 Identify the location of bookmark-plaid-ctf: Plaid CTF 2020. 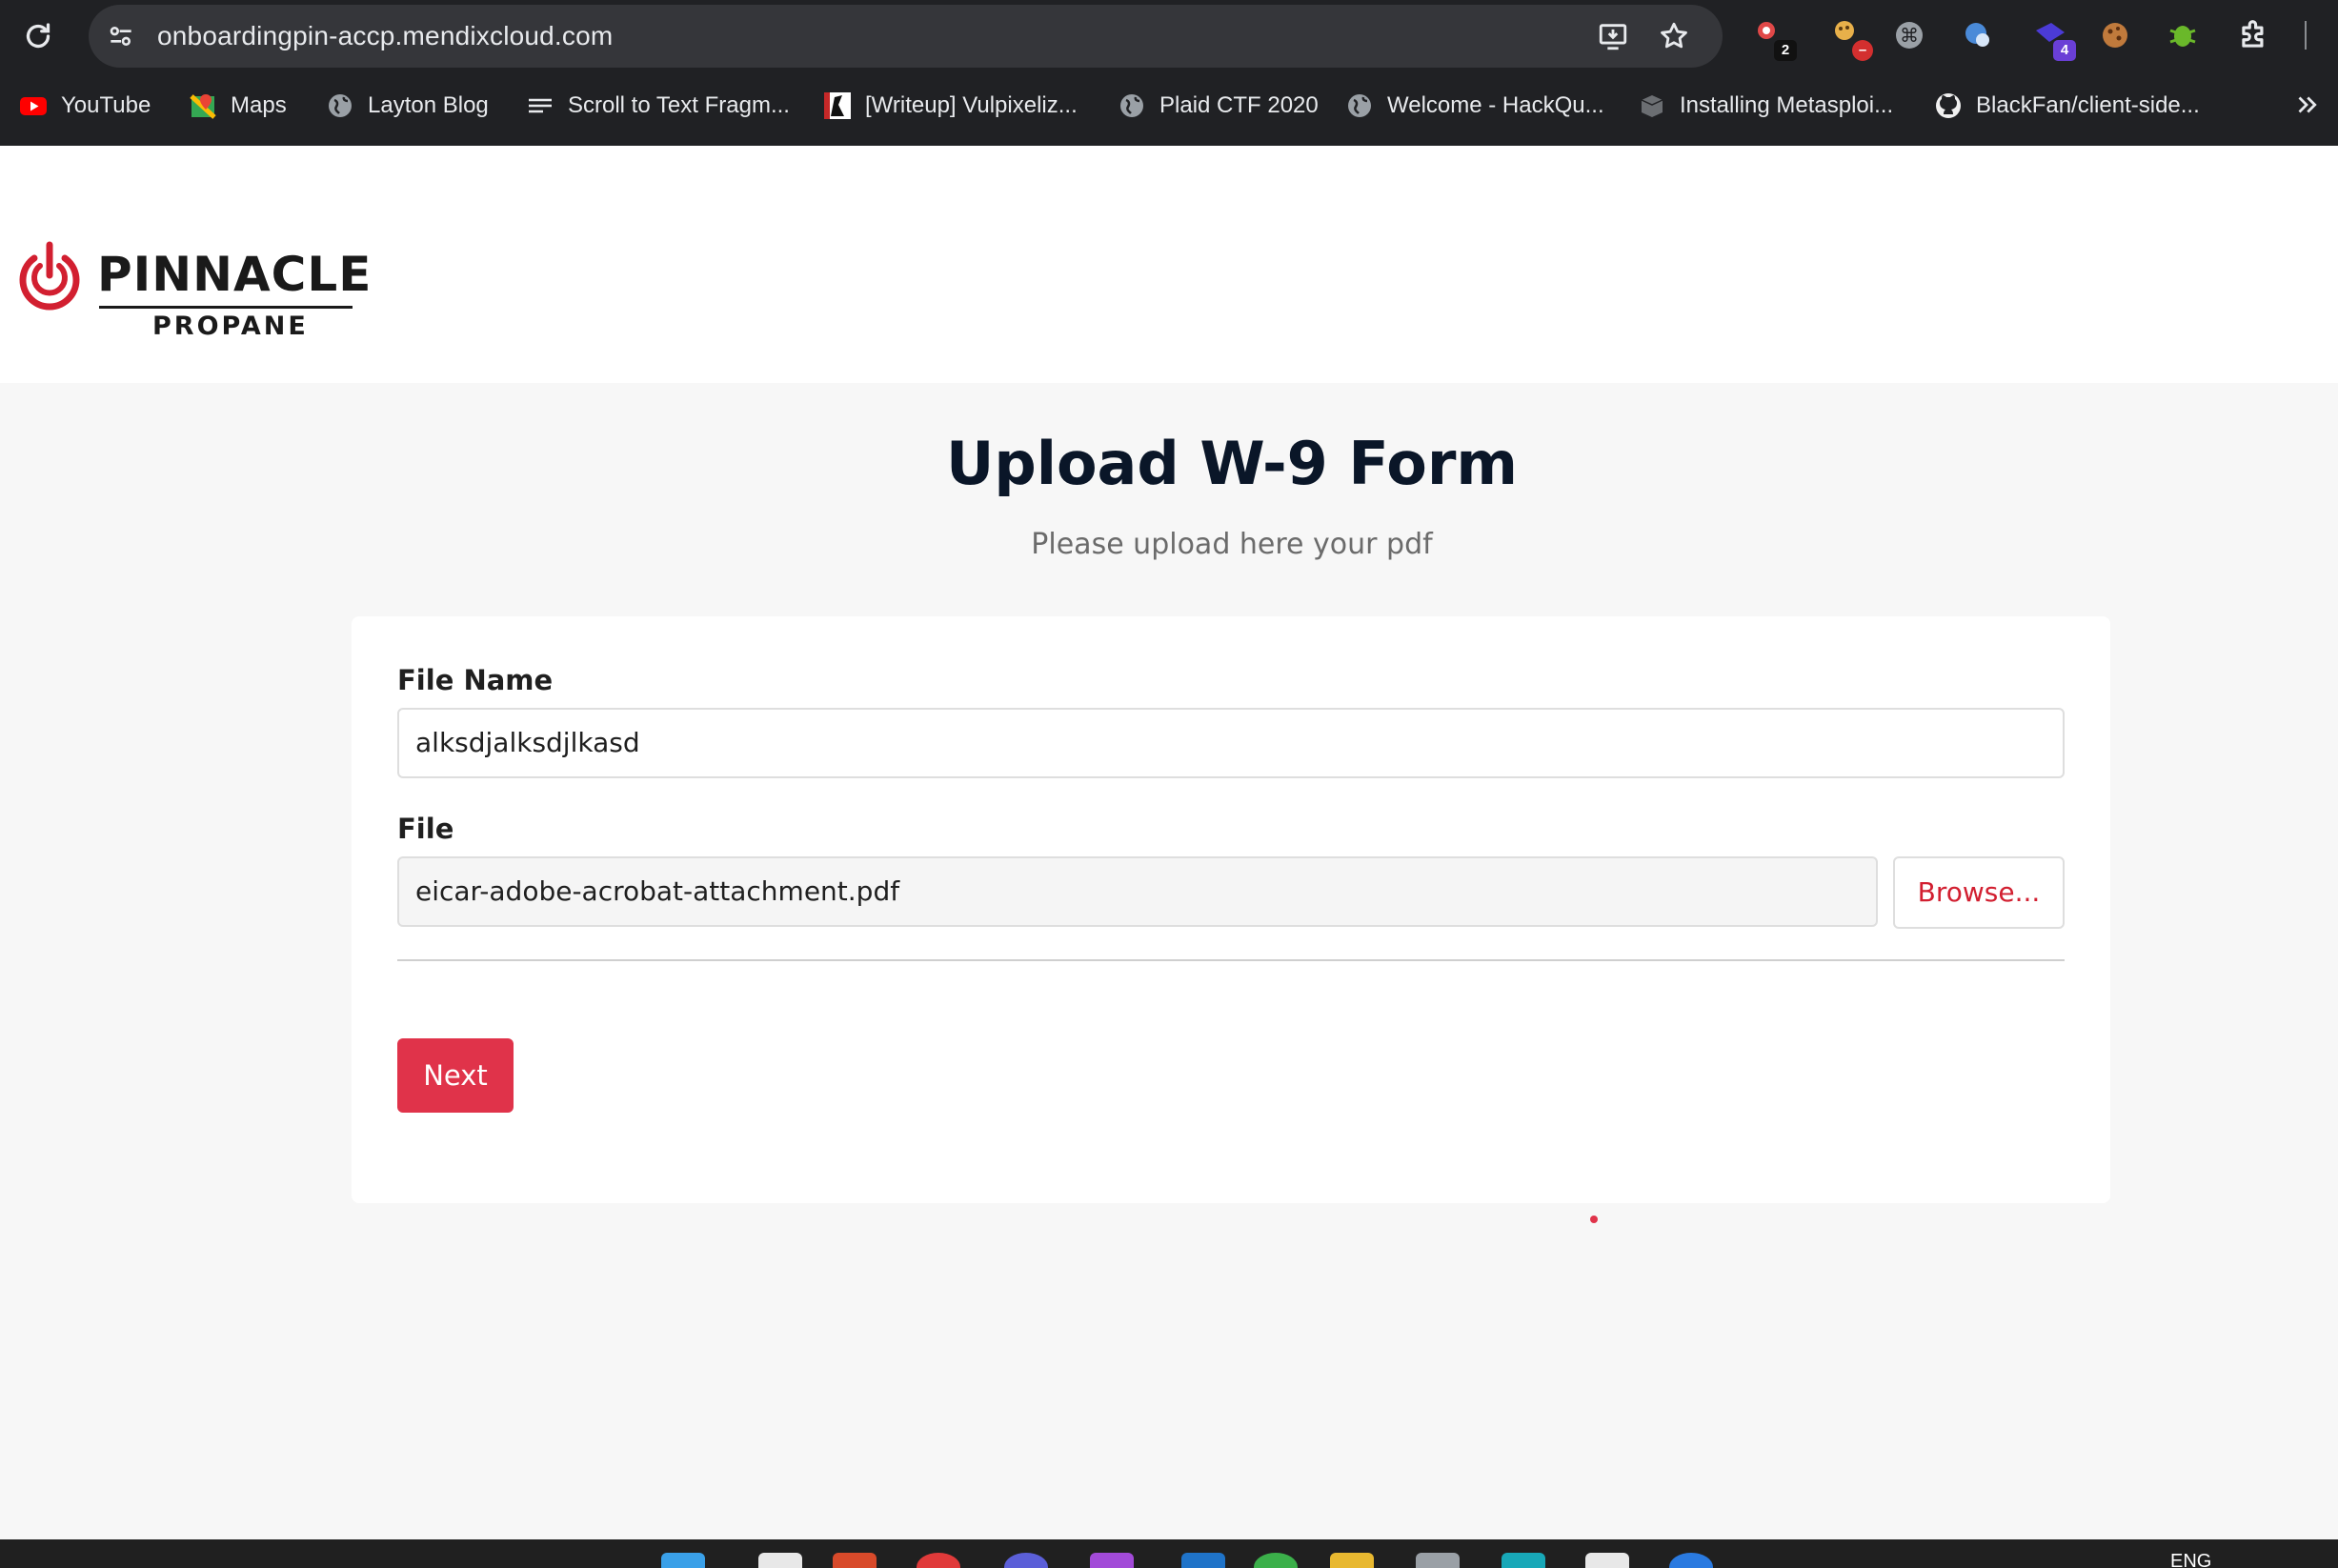
(1219, 106).